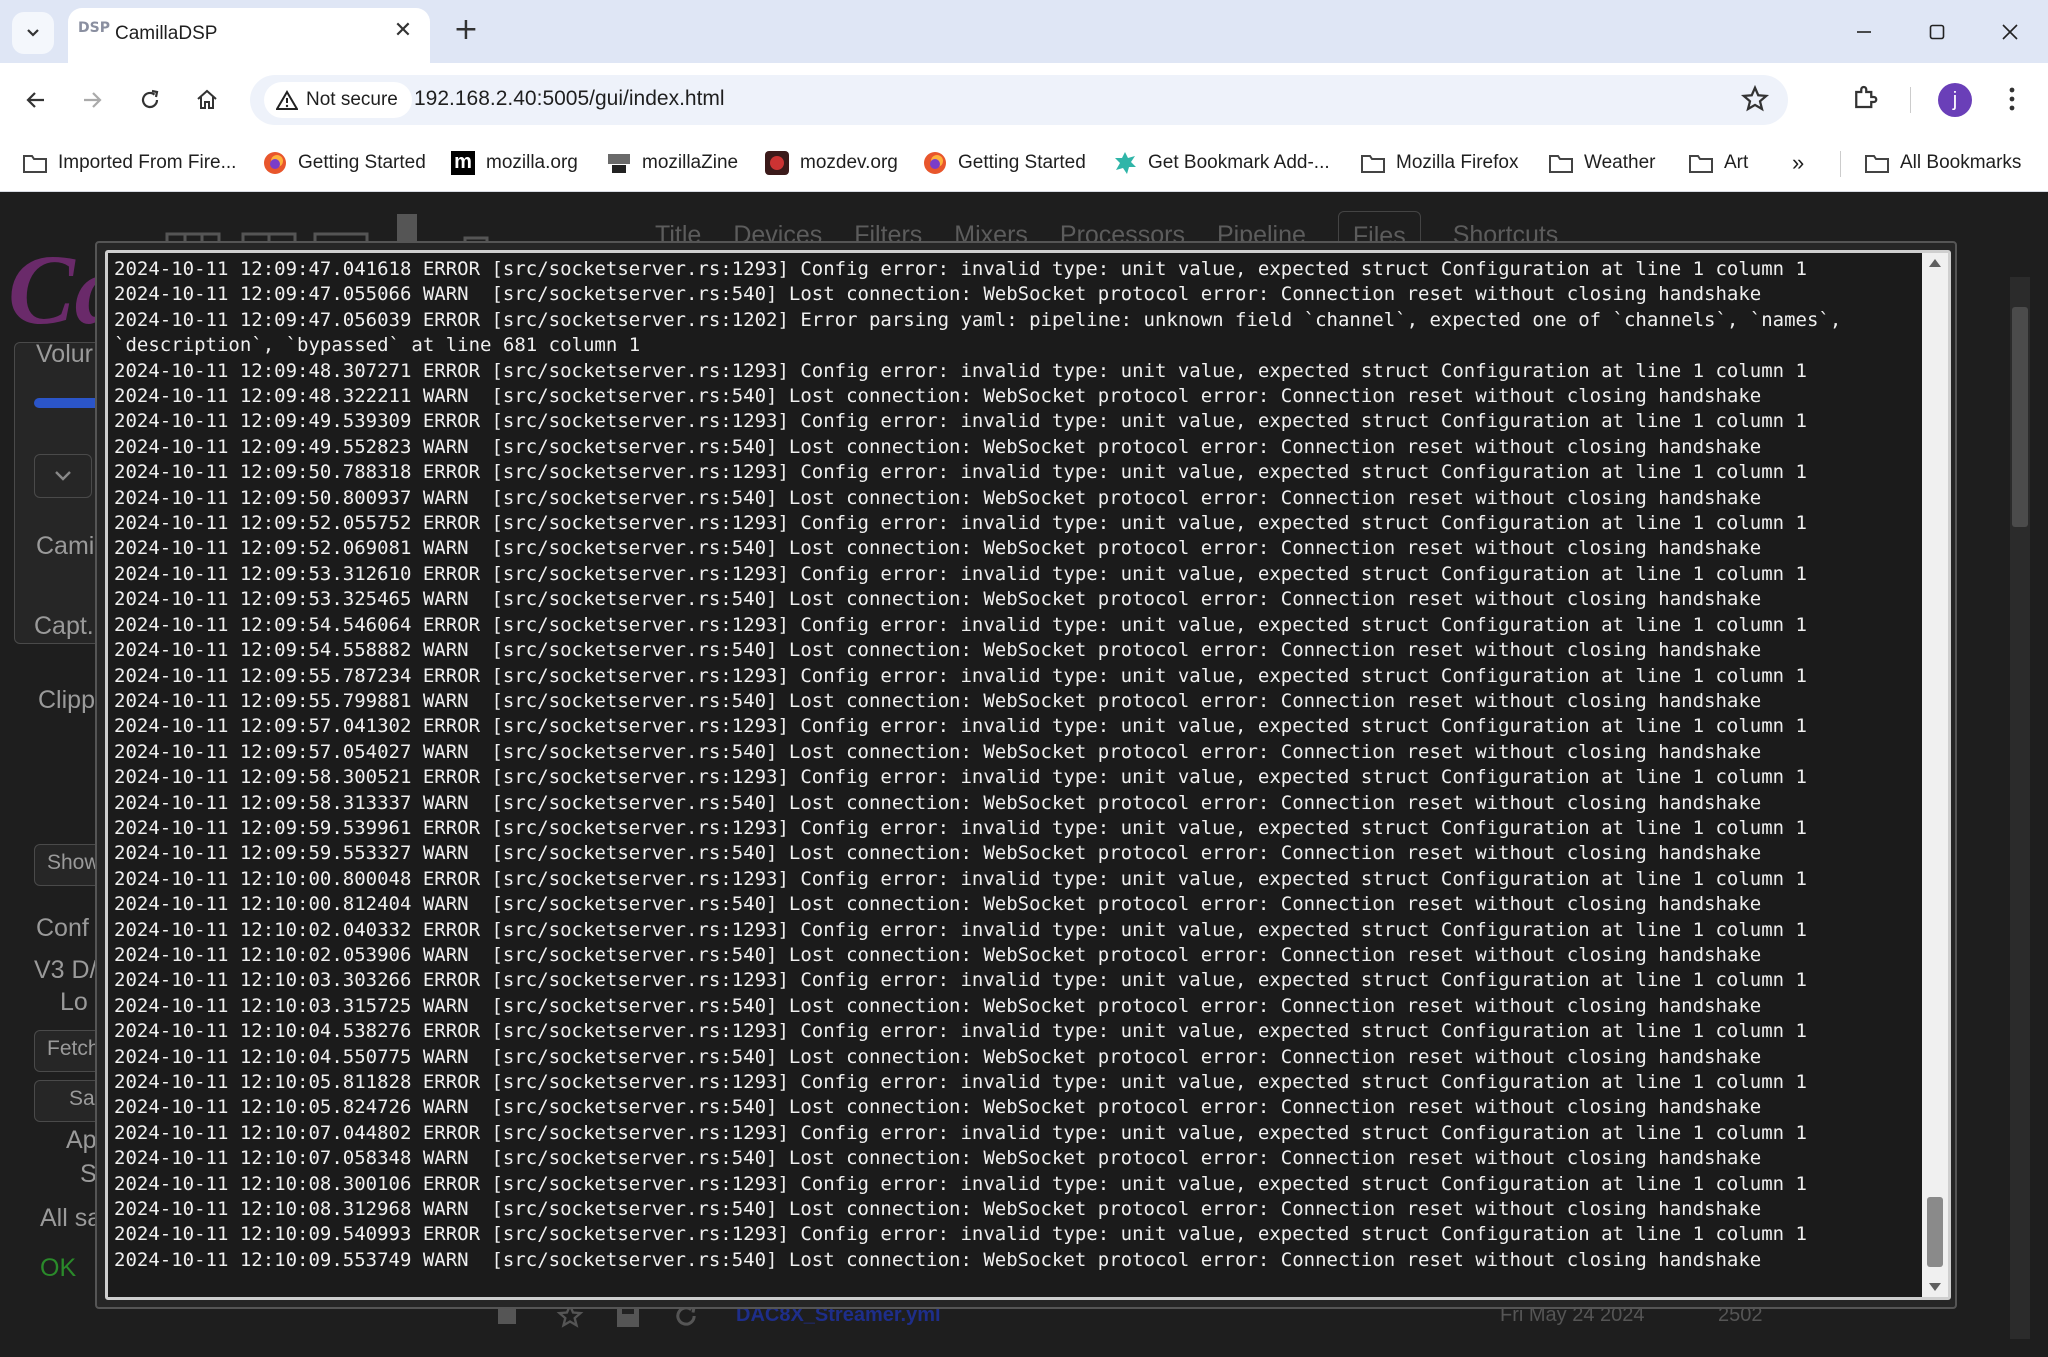  What do you see at coordinates (1840, 164) in the screenshot?
I see `bookmarks-divider` at bounding box center [1840, 164].